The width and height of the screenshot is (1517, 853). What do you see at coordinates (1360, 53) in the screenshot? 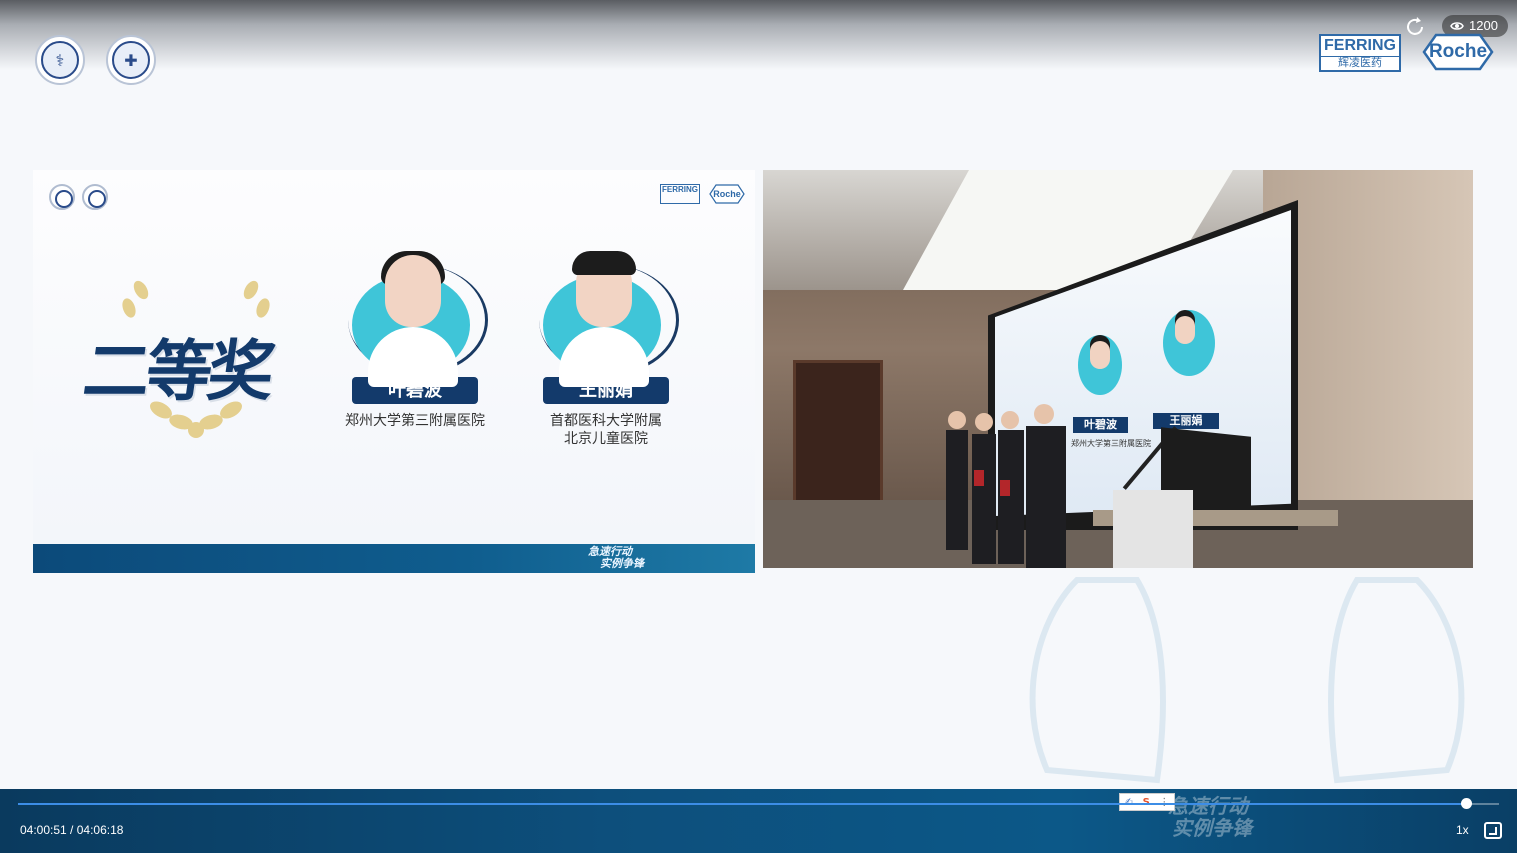
I see `ferring-logo: FERRING 辉凌医药` at bounding box center [1360, 53].